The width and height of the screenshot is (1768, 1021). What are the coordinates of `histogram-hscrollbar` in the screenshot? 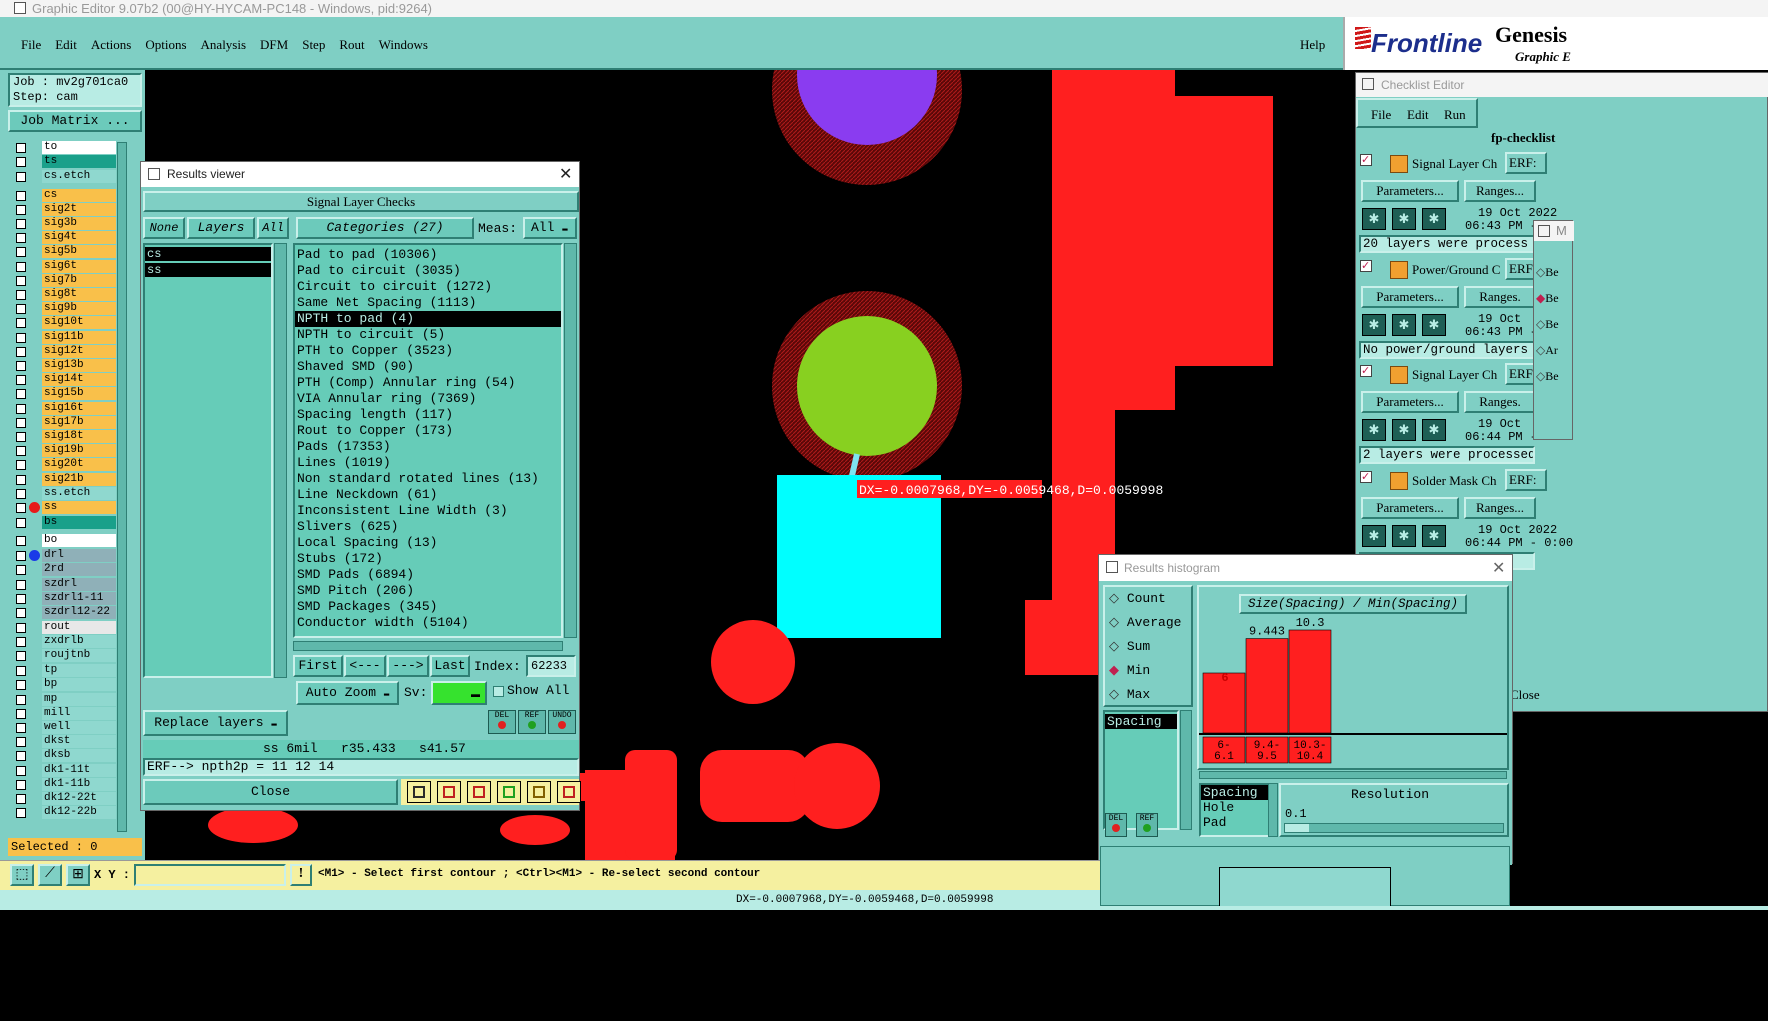 It's located at (1353, 775).